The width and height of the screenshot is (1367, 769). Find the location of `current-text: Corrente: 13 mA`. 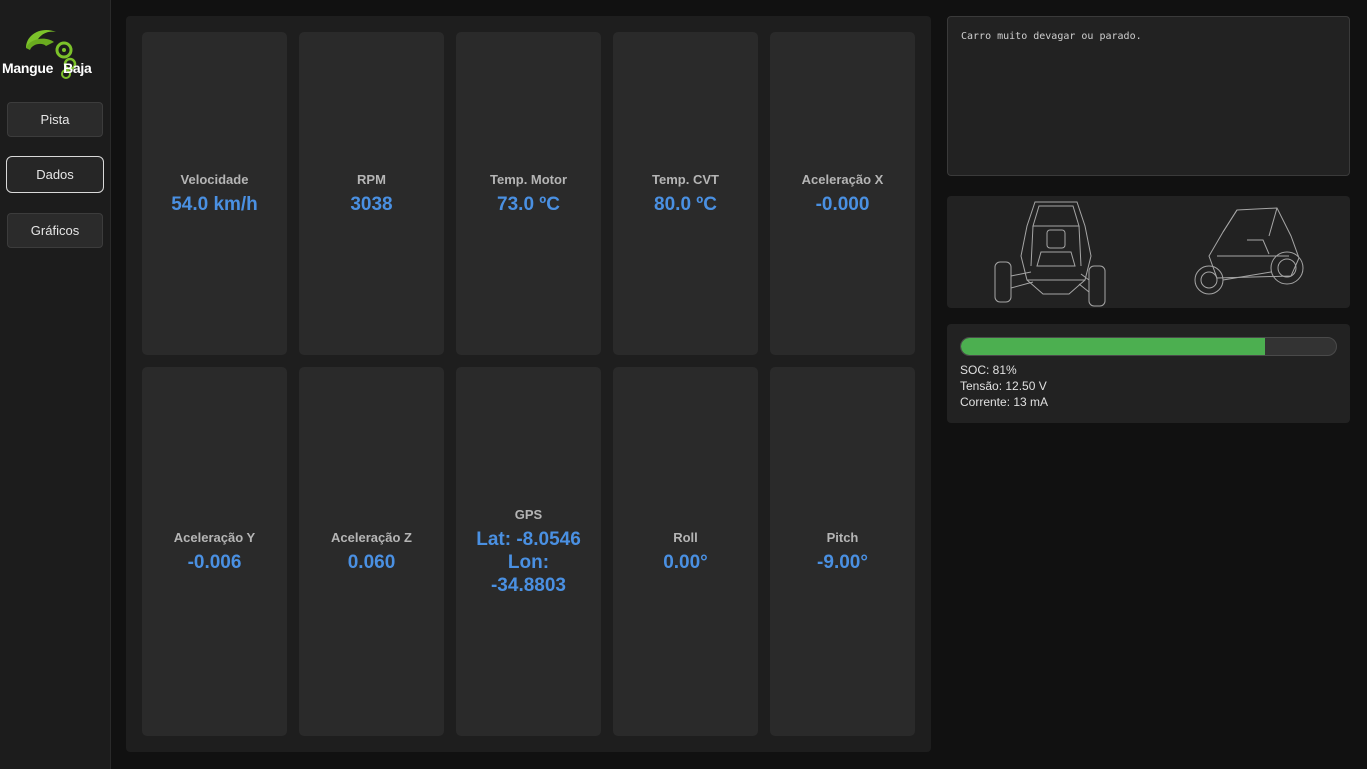

current-text: Corrente: 13 mA is located at coordinates (1004, 402).